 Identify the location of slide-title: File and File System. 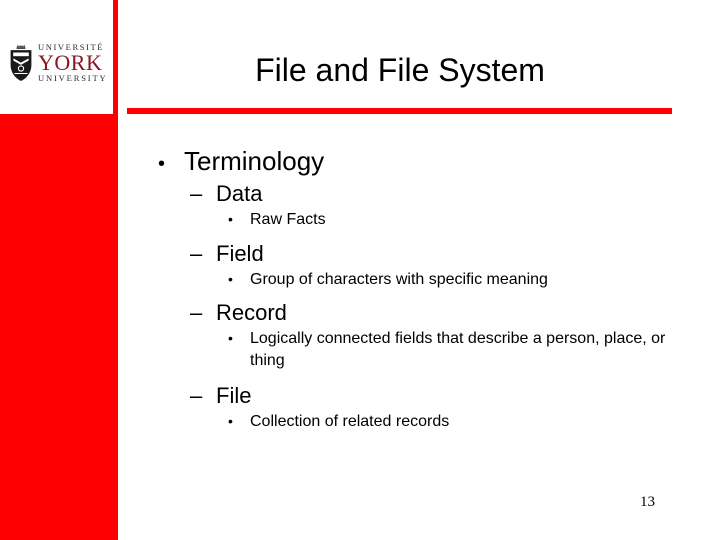
(400, 70).